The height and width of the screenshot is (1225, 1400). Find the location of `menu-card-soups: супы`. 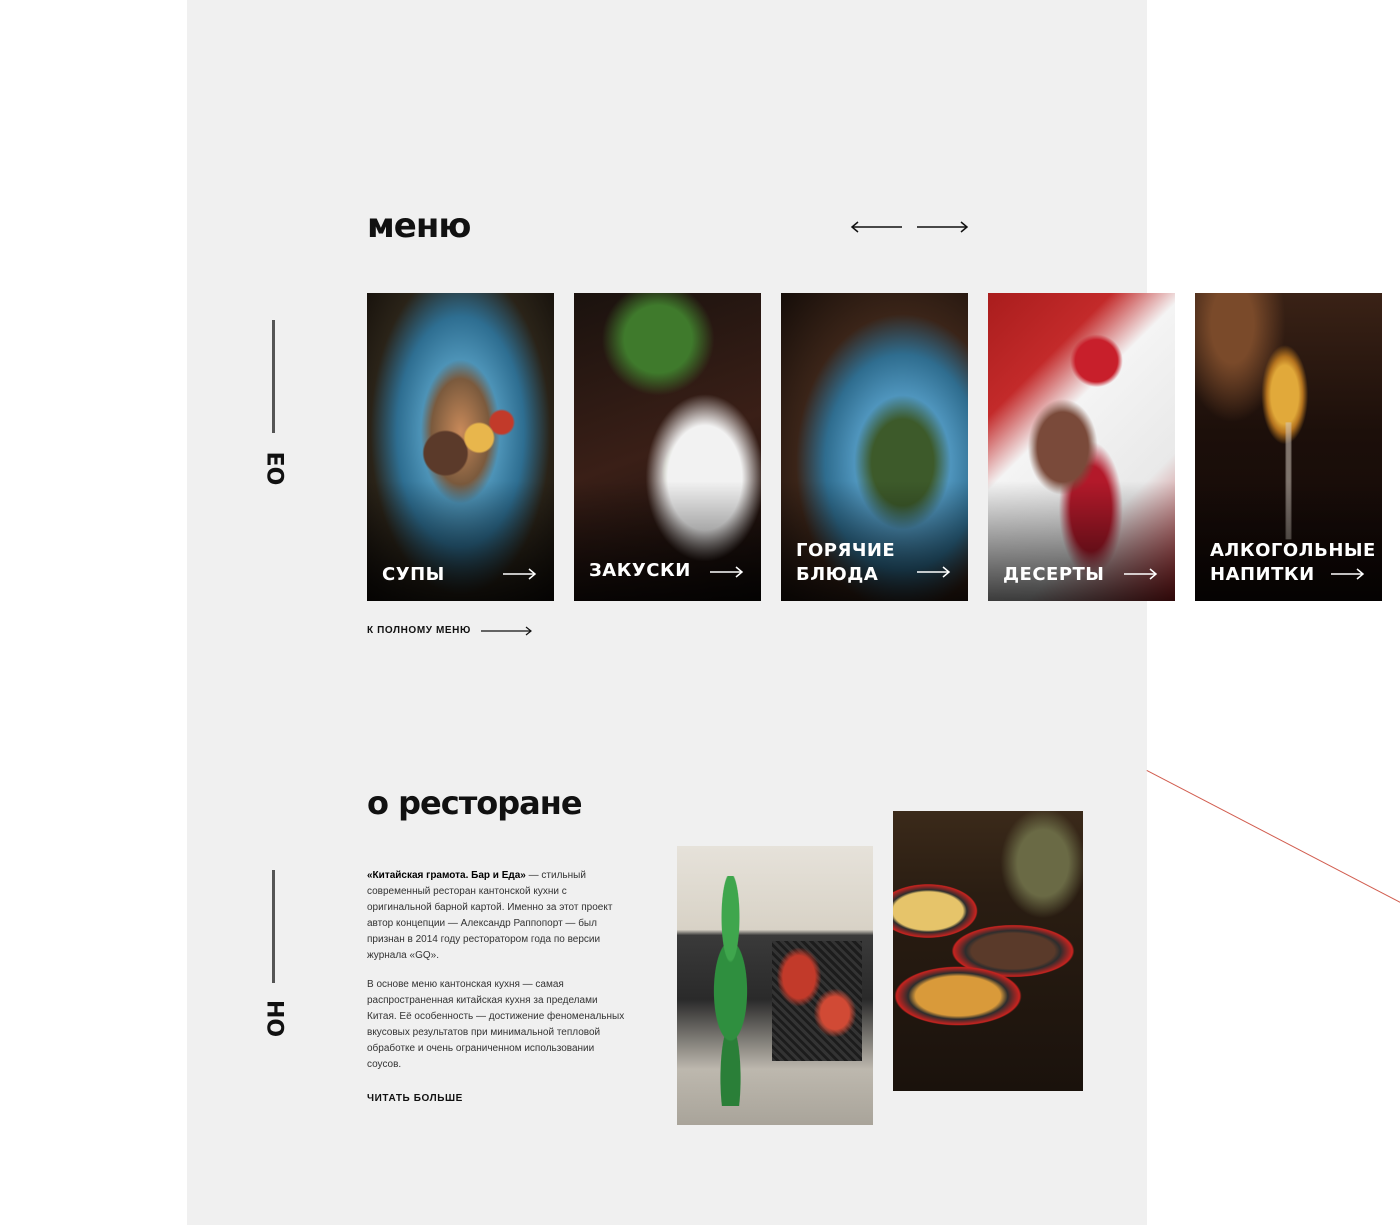

menu-card-soups: супы is located at coordinates (460, 447).